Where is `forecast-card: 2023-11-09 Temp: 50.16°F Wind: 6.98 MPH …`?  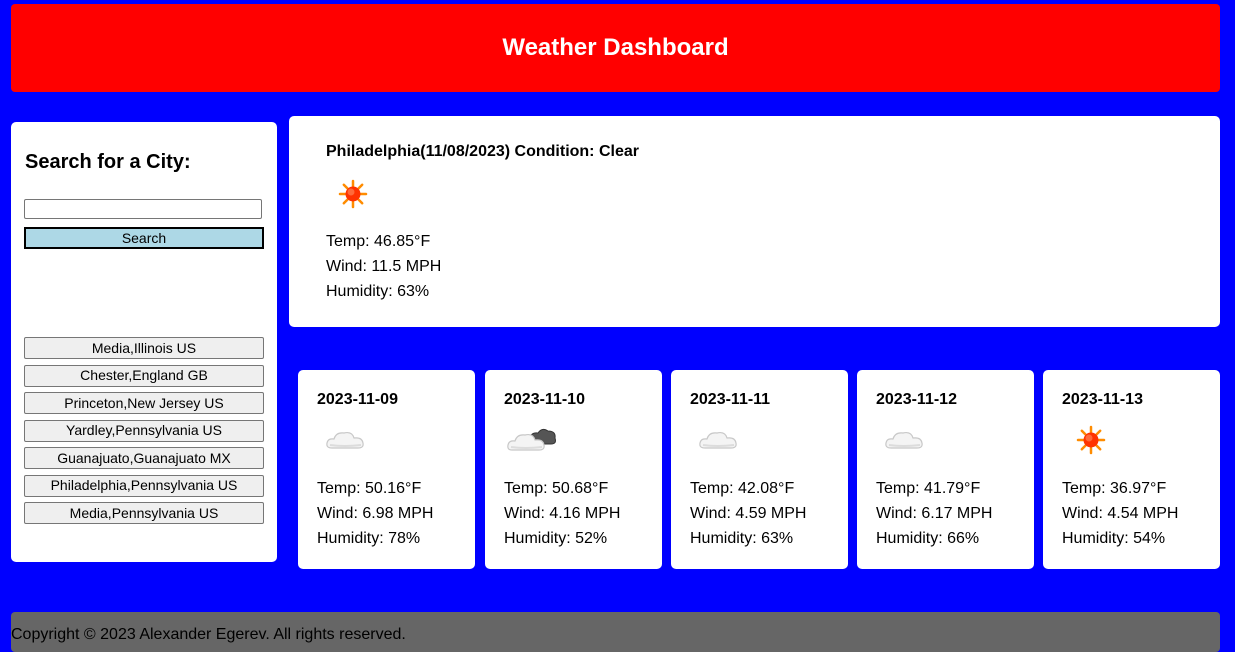
forecast-card: 2023-11-09 Temp: 50.16°F Wind: 6.98 MPH … is located at coordinates (386, 469).